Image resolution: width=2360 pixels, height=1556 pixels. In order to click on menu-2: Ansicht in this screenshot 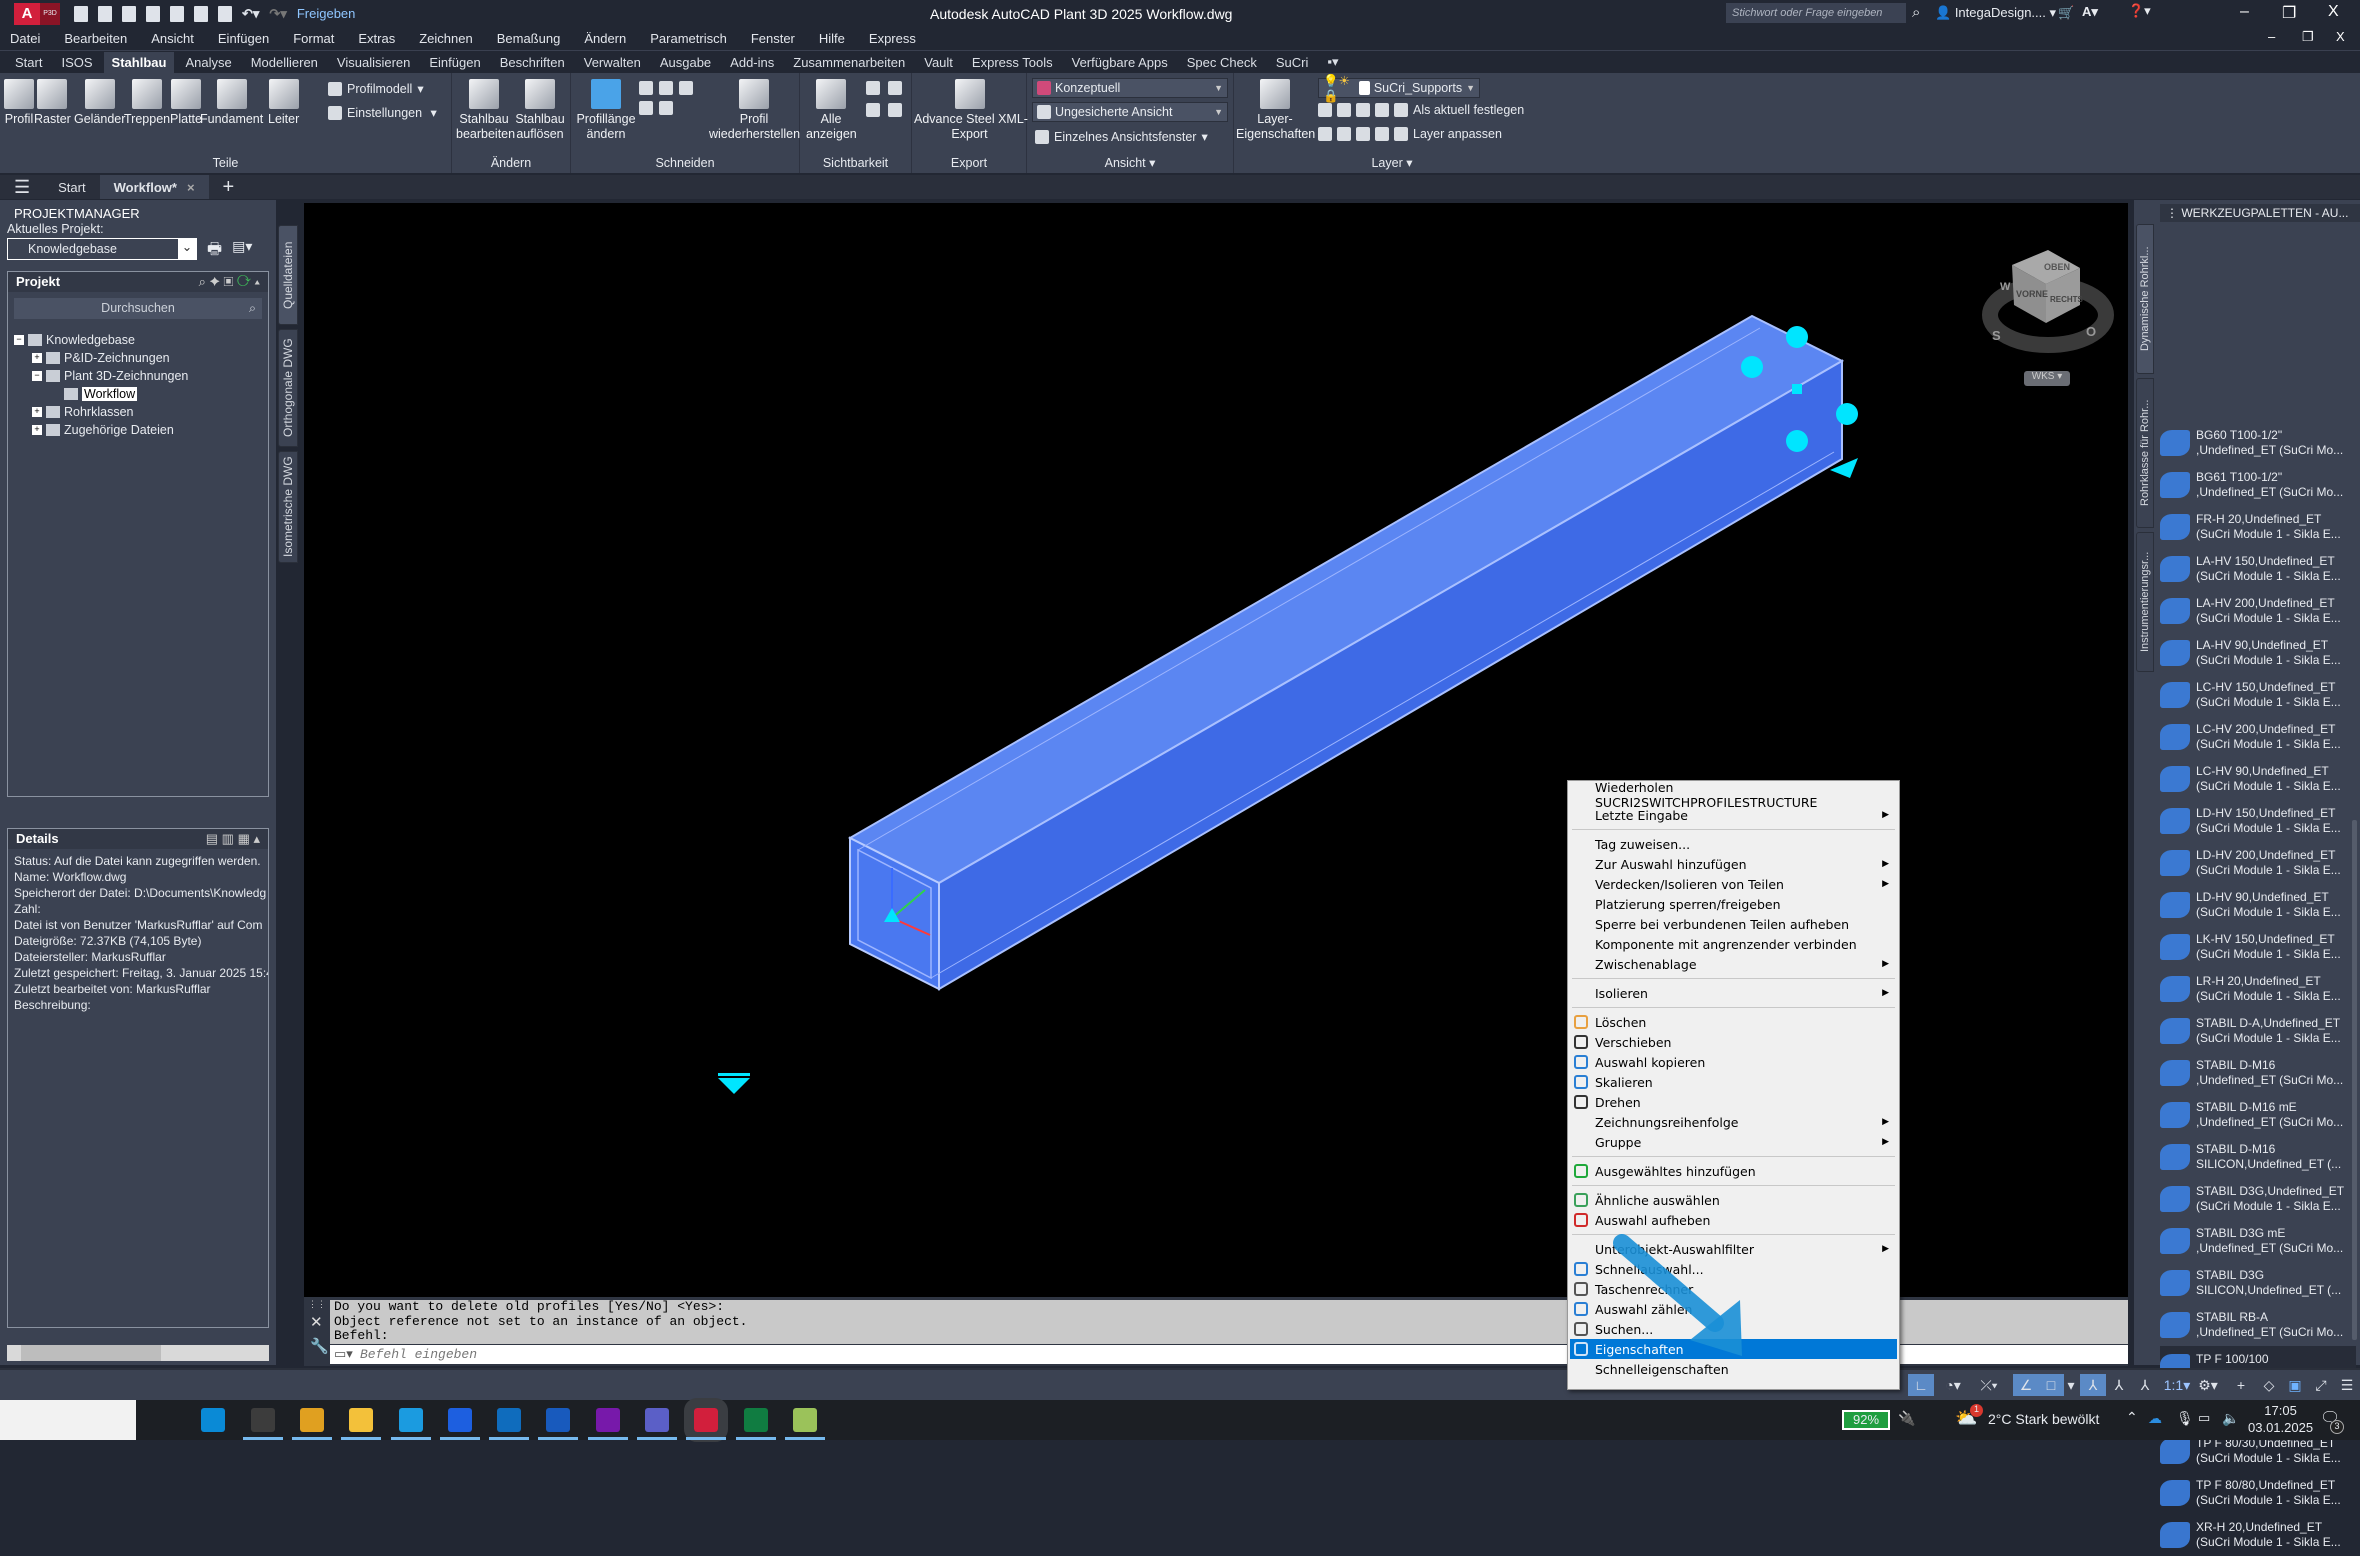, I will do `click(172, 38)`.